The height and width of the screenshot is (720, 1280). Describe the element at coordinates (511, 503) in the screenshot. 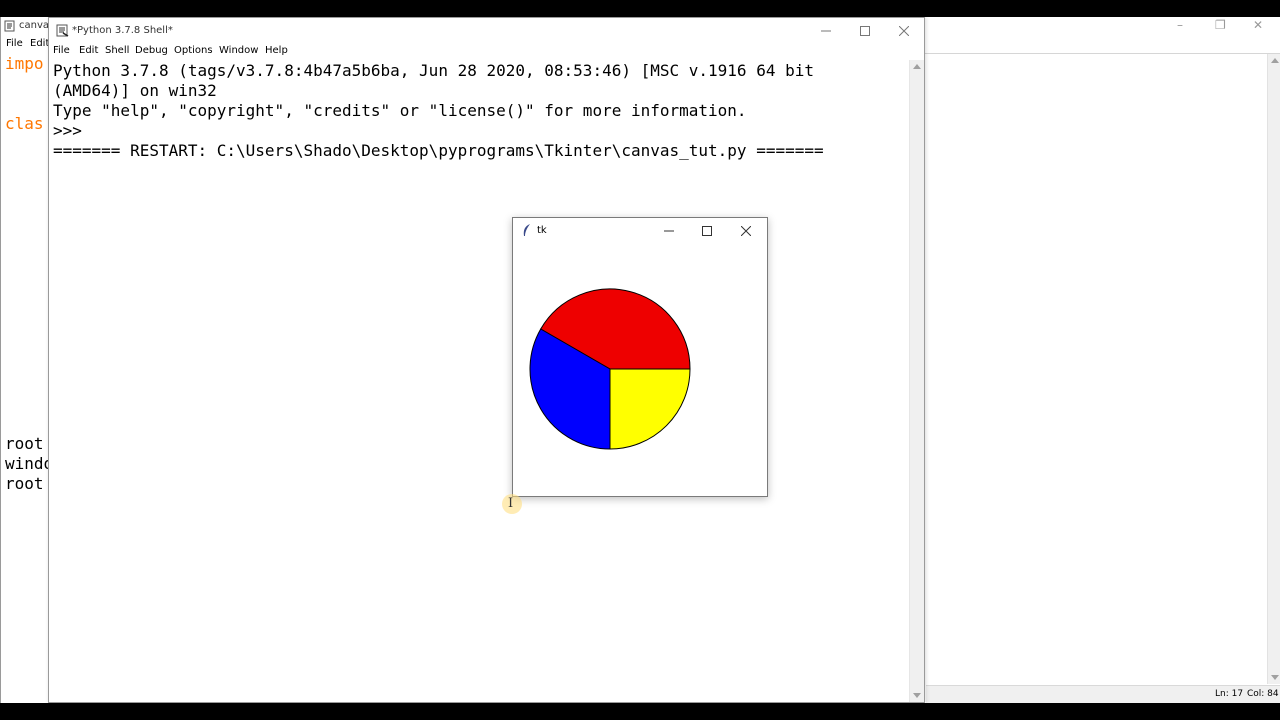

I see `text-cursor-icon: I` at that location.